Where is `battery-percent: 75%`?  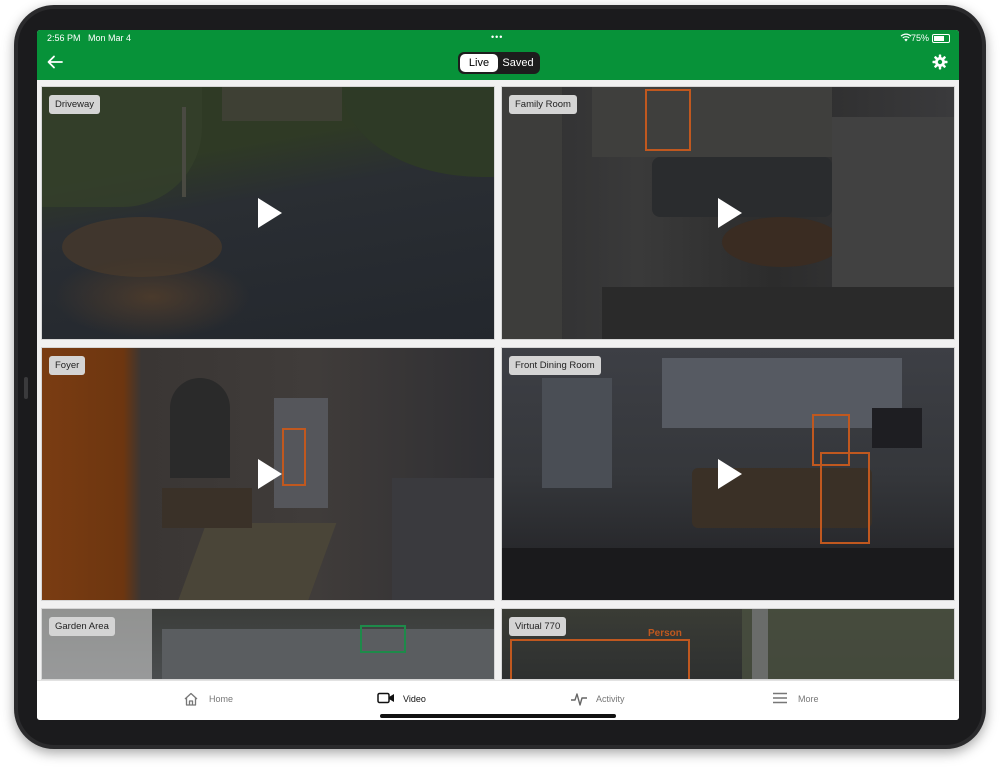 battery-percent: 75% is located at coordinates (919, 38).